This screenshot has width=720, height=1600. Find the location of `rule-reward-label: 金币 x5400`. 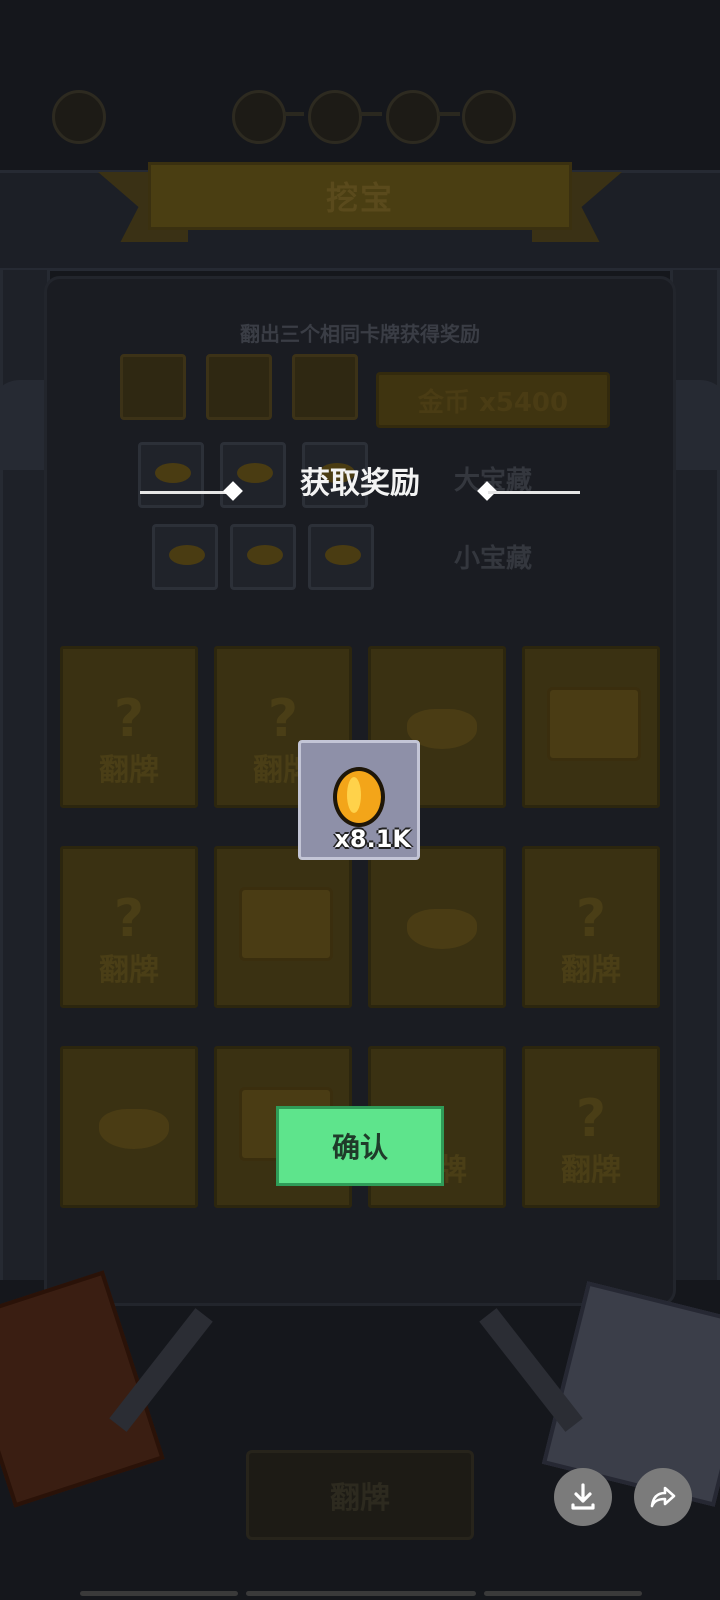

rule-reward-label: 金币 x5400 is located at coordinates (493, 400).